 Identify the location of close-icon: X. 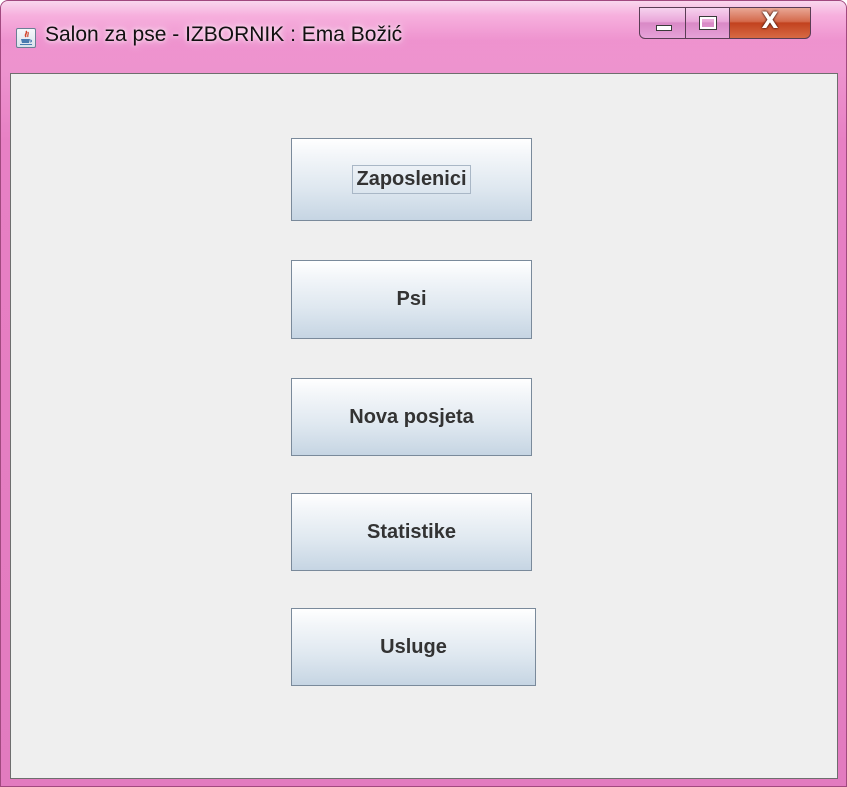
(770, 21).